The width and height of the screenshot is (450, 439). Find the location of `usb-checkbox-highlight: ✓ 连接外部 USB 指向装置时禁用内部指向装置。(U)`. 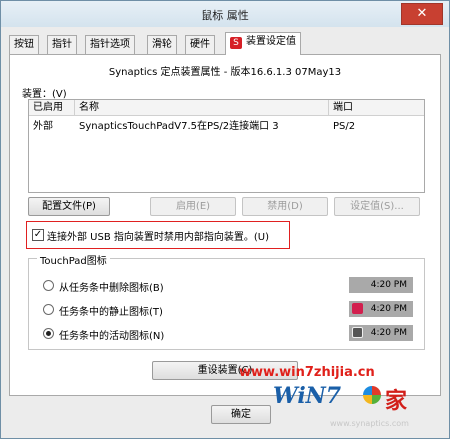

usb-checkbox-highlight: ✓ 连接外部 USB 指向装置时禁用内部指向装置。(U) is located at coordinates (158, 235).